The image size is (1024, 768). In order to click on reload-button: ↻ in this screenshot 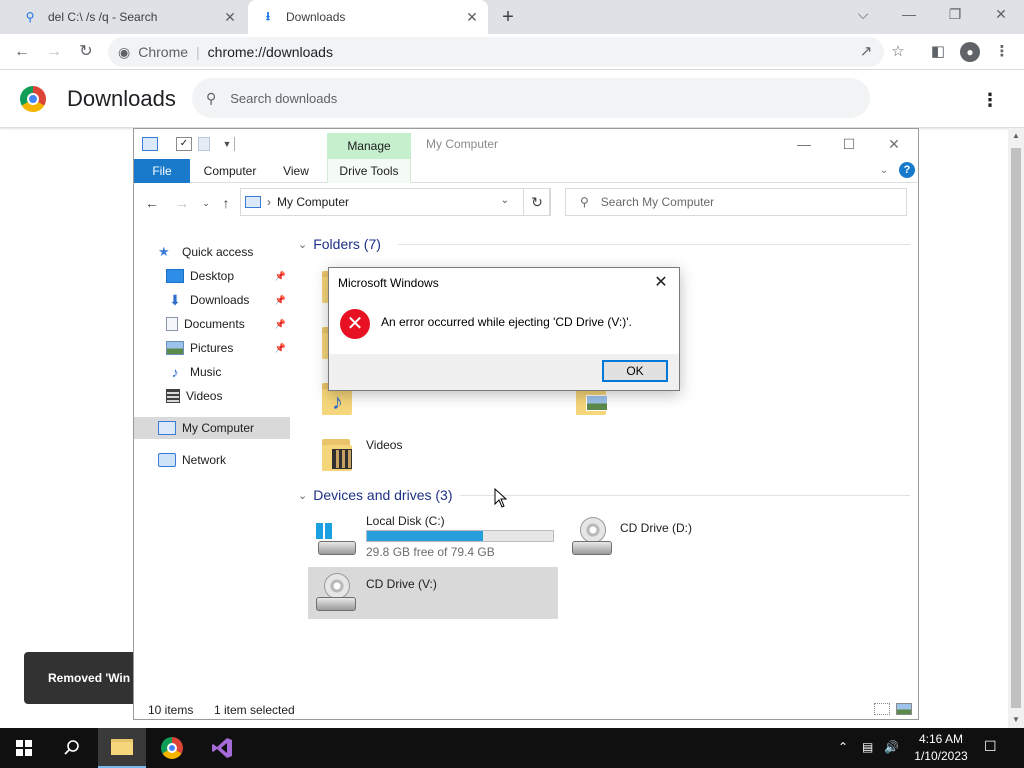, I will do `click(86, 52)`.